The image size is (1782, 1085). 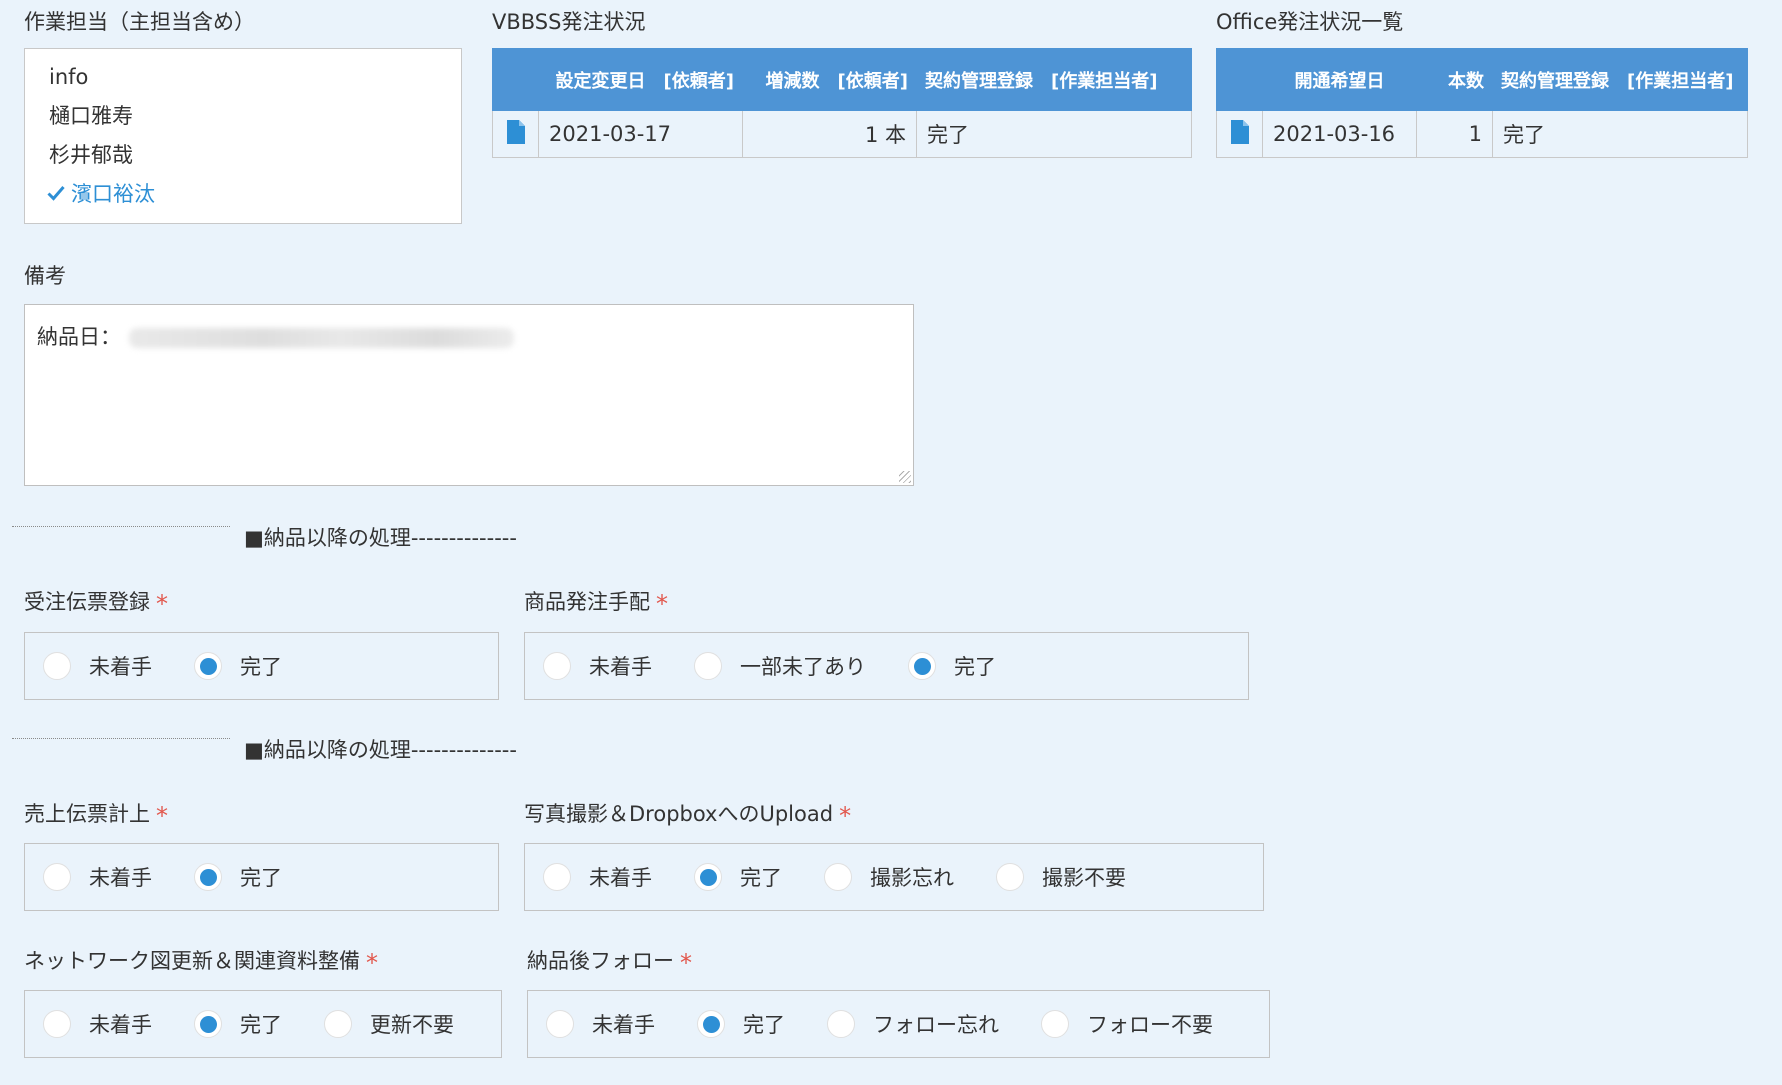 I want to click on assignee-list: info 樋口雅寿 杉井郁哉 濱口裕汰, so click(x=243, y=136).